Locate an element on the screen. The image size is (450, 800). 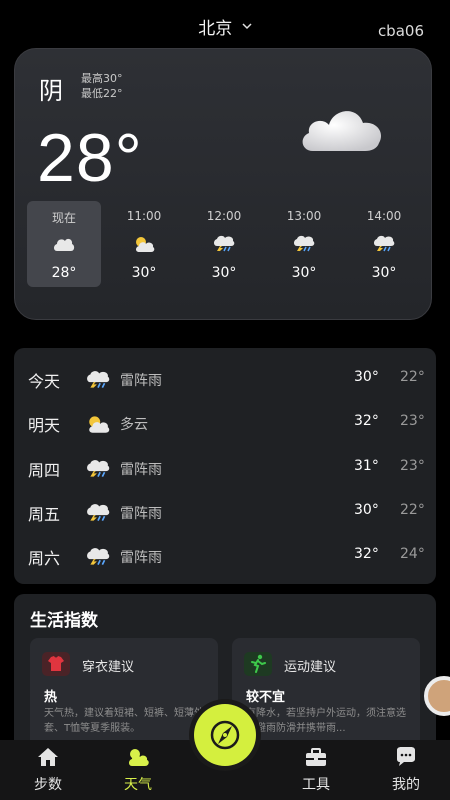
forecast-row: 周五 雷阵雨 30° 22° is located at coordinates (225, 511).